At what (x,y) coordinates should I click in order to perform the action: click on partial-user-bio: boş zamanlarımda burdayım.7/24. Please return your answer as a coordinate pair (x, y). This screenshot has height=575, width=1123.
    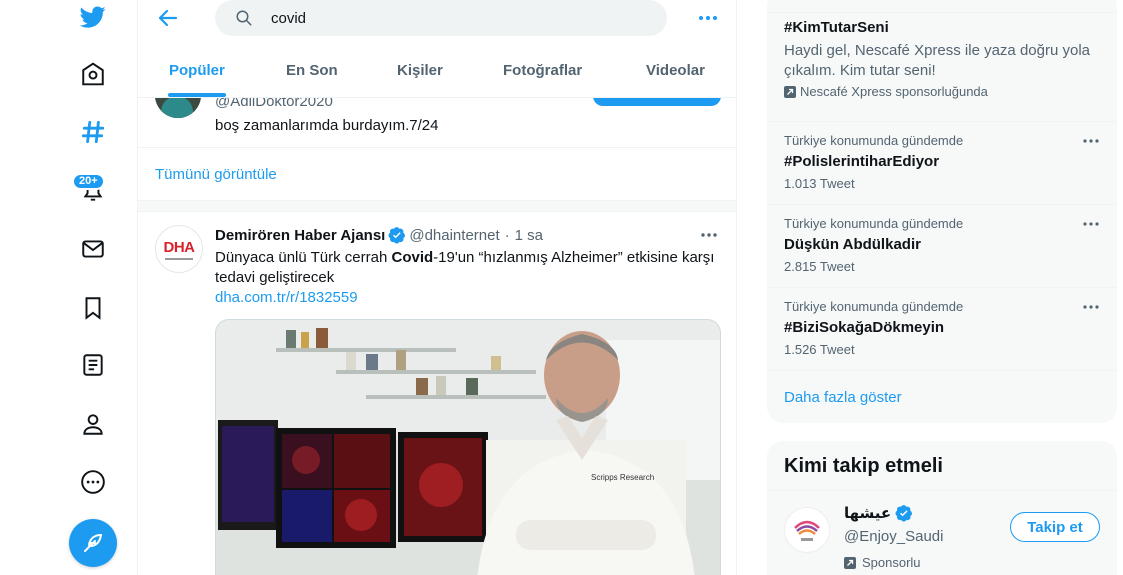
    Looking at the image, I should click on (327, 125).